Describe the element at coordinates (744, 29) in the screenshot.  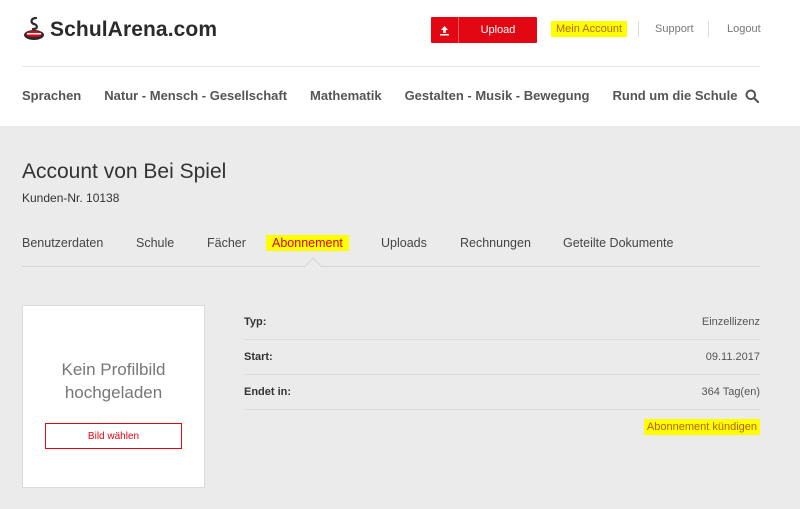
I see `logout-link: Logout` at that location.